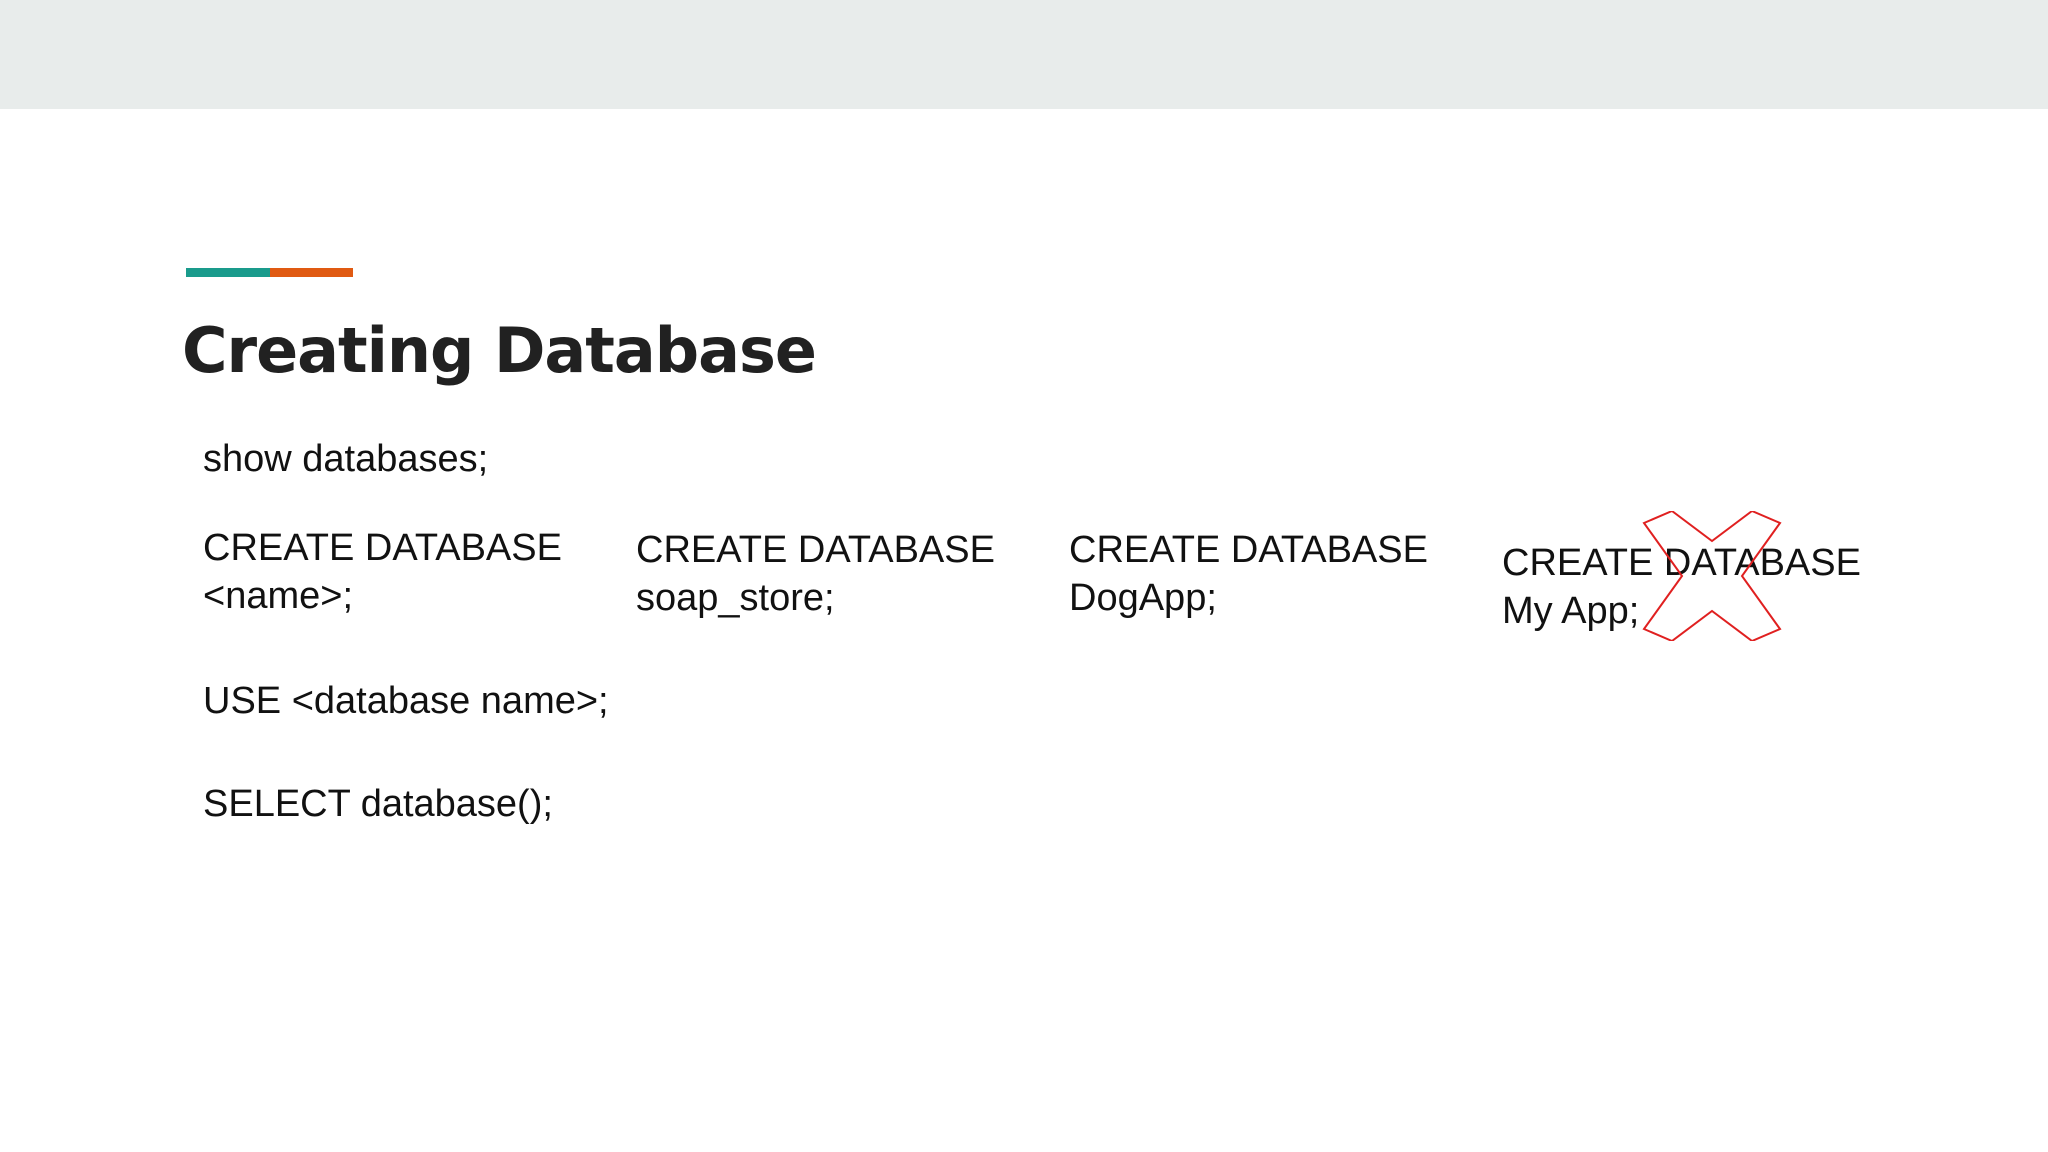  Describe the element at coordinates (499, 350) in the screenshot. I see `slide-title: Creating Database` at that location.